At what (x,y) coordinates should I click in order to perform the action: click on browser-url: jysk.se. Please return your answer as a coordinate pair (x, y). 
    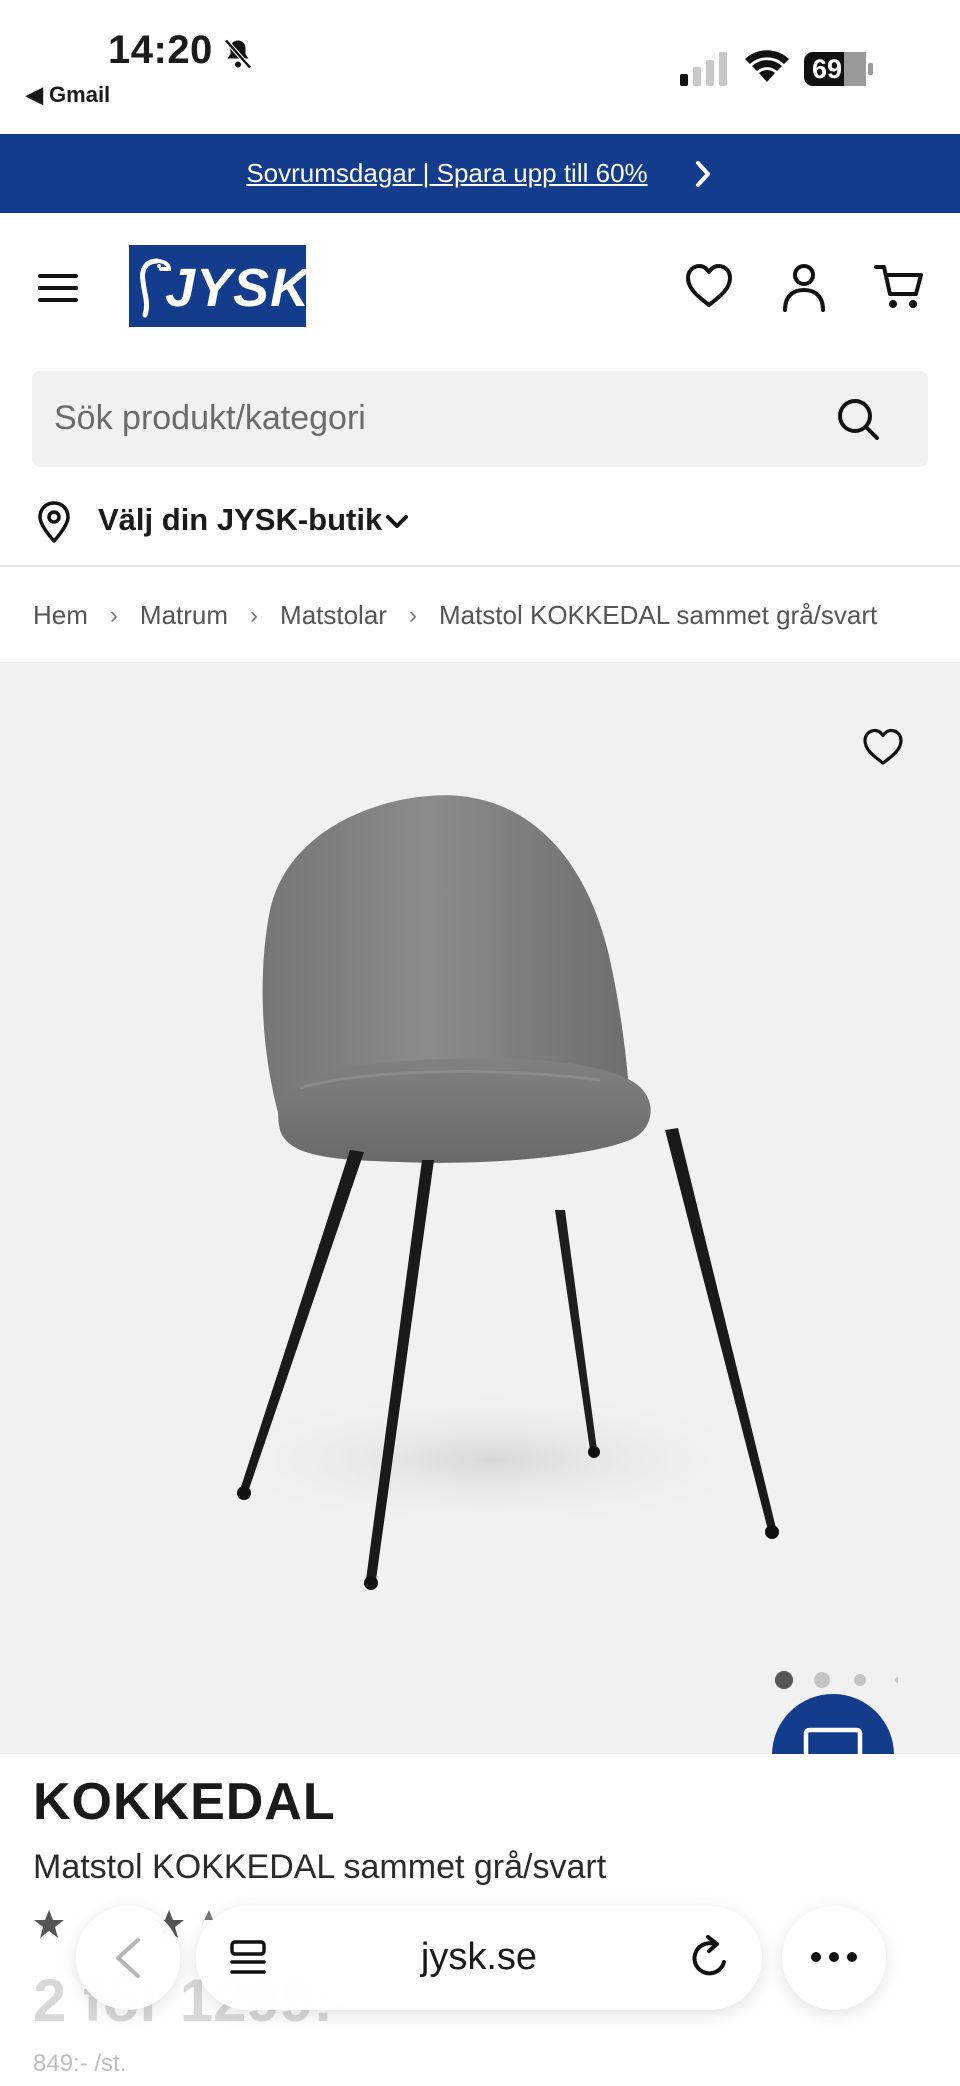
    Looking at the image, I should click on (479, 1957).